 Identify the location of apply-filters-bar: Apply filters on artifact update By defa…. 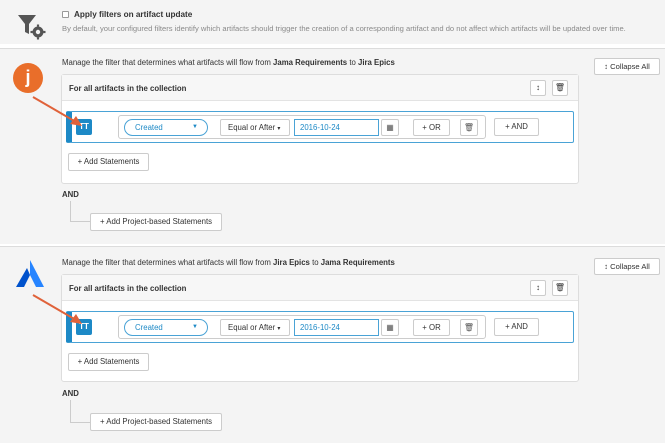
(332, 22).